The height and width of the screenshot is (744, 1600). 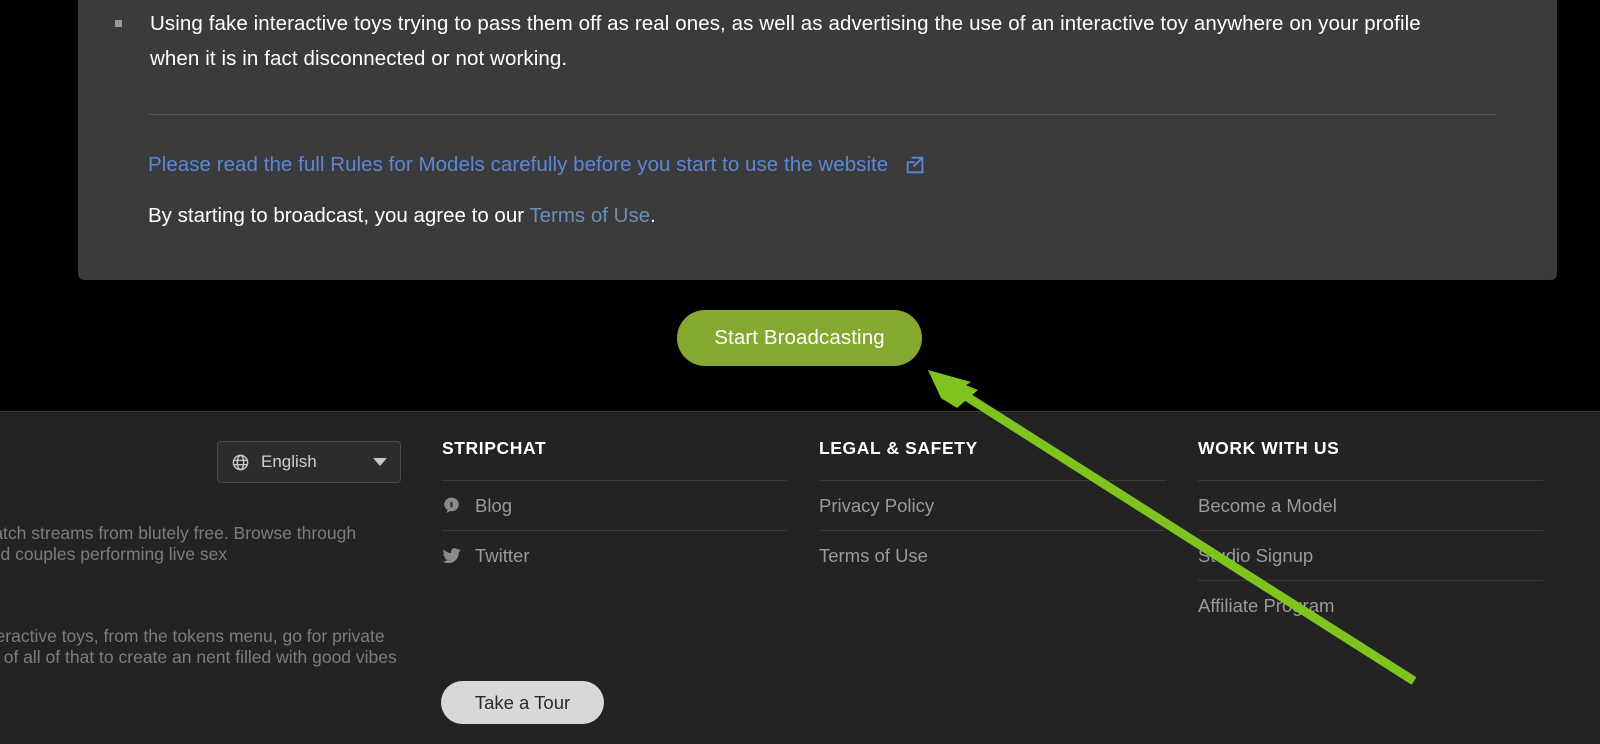 I want to click on footer-column-title: STRIPCHAT, so click(x=494, y=448).